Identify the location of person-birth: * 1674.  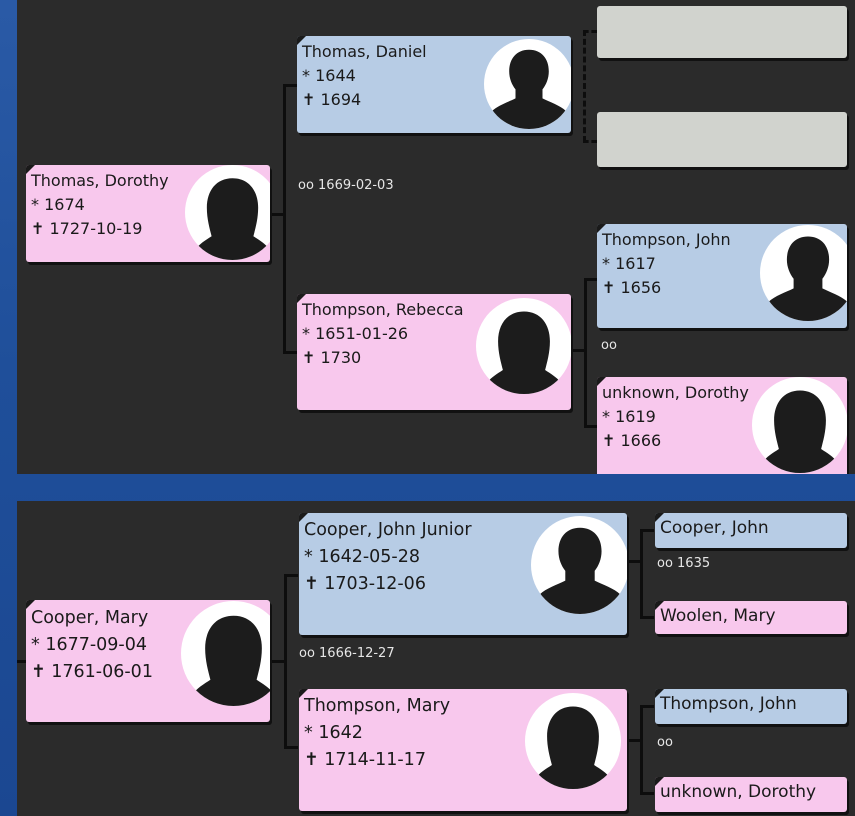
(58, 204).